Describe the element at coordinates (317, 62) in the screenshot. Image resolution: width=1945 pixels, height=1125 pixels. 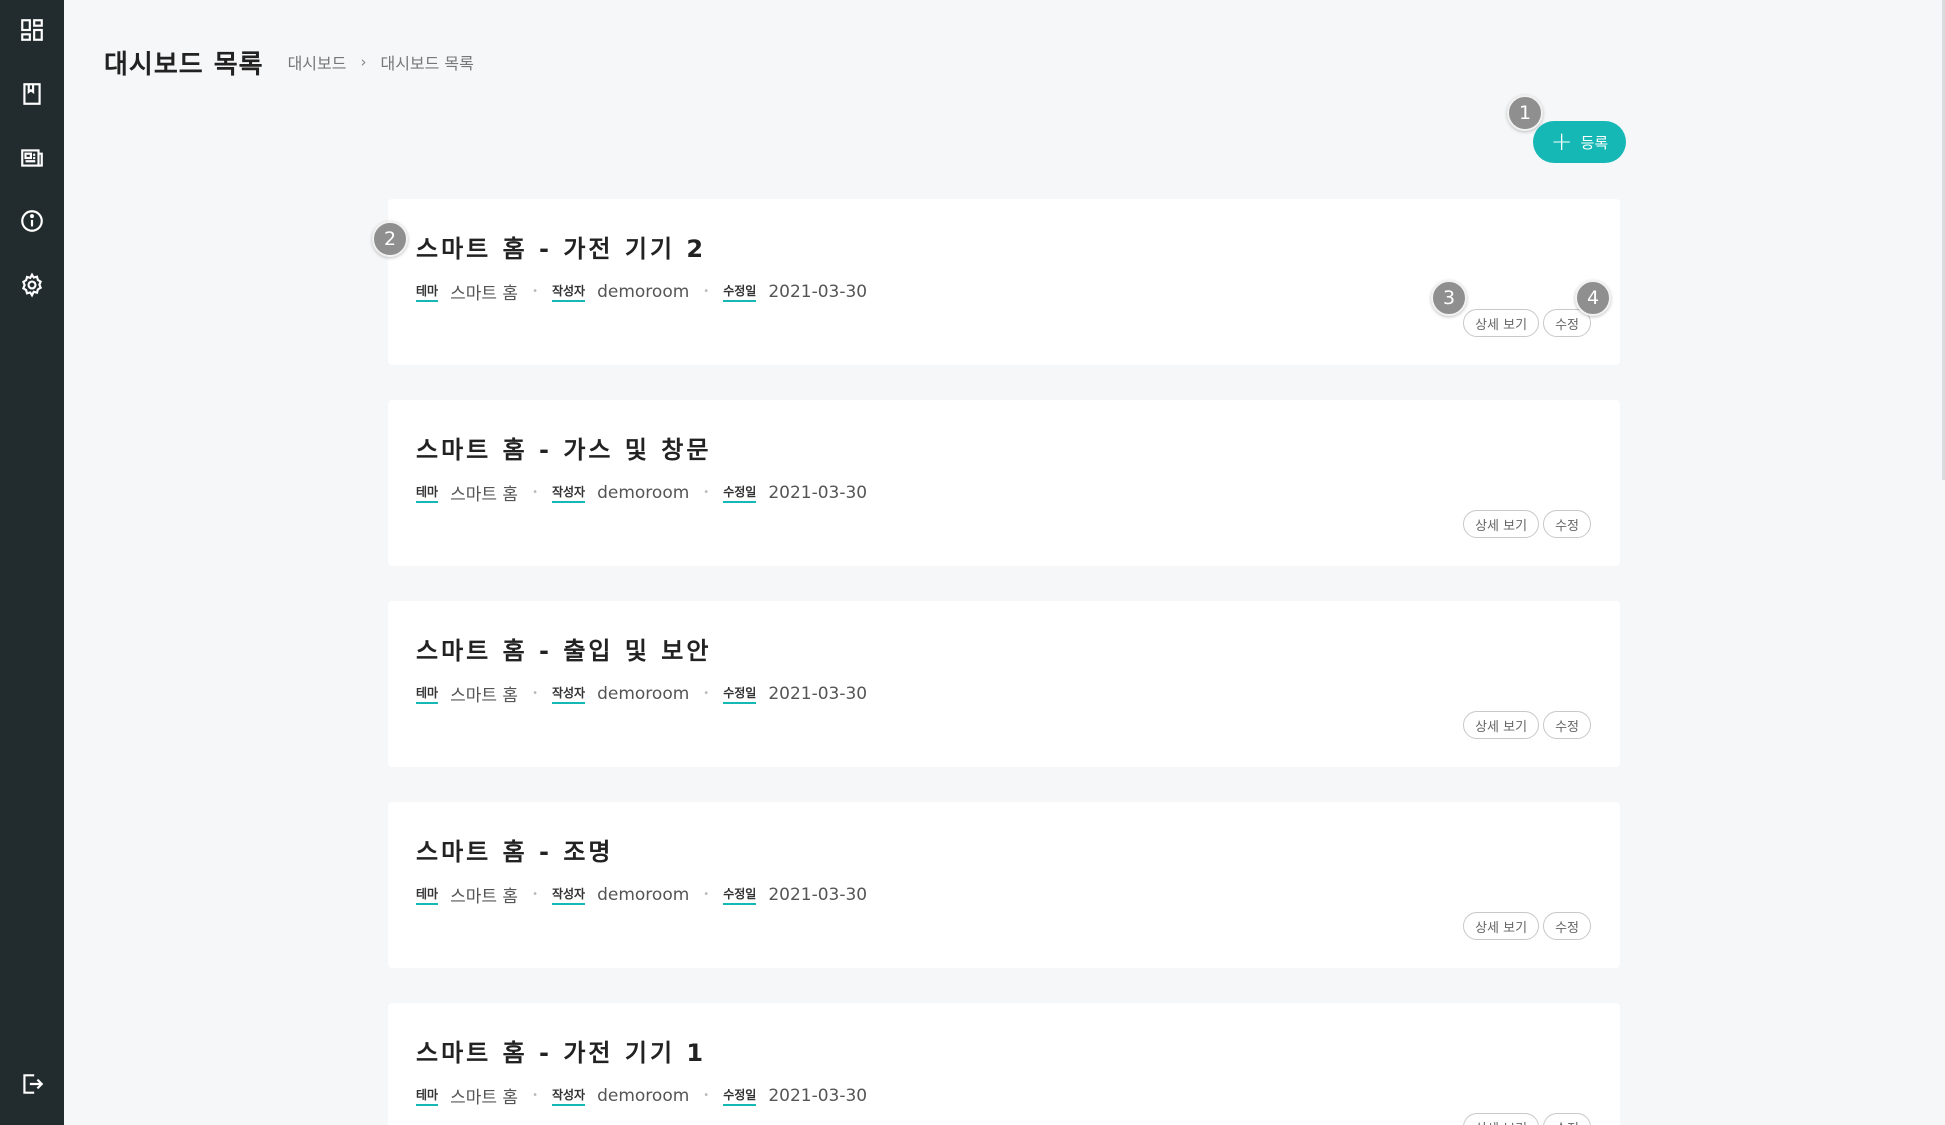
I see `breadcrumb-item-dashboard: 대시보드` at that location.